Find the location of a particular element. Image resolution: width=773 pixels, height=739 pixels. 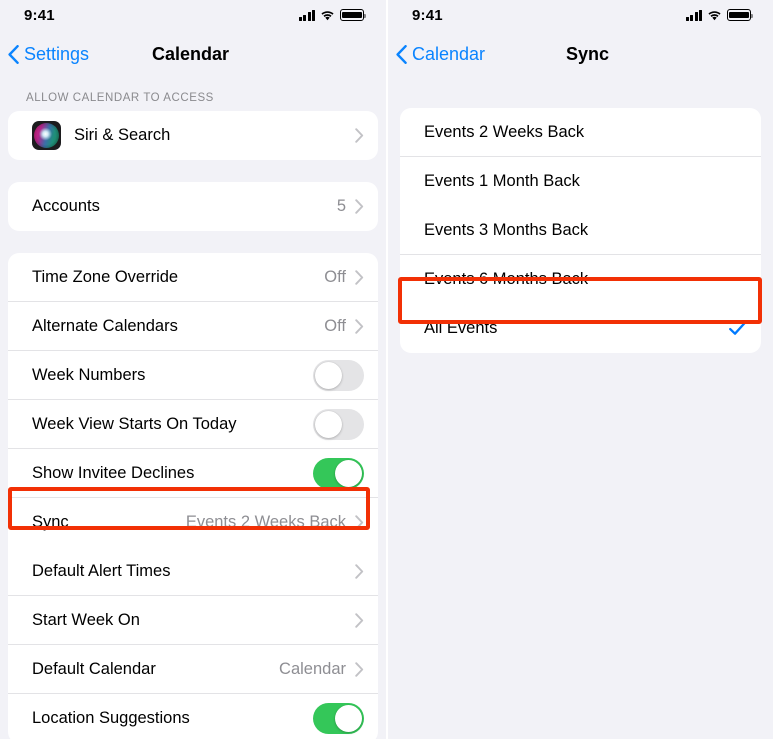

option-label: Events 6 Months Back is located at coordinates (506, 279).